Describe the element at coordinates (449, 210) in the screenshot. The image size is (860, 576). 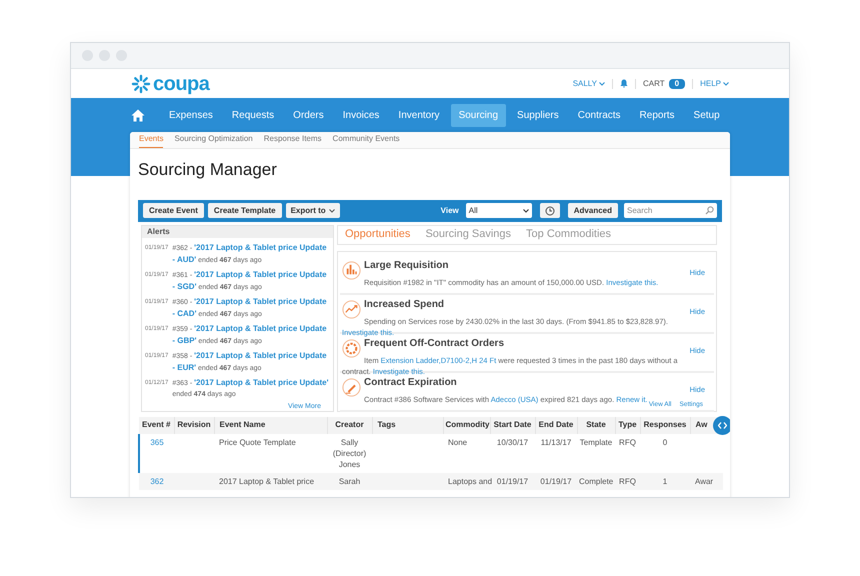
I see `view-label: View` at that location.